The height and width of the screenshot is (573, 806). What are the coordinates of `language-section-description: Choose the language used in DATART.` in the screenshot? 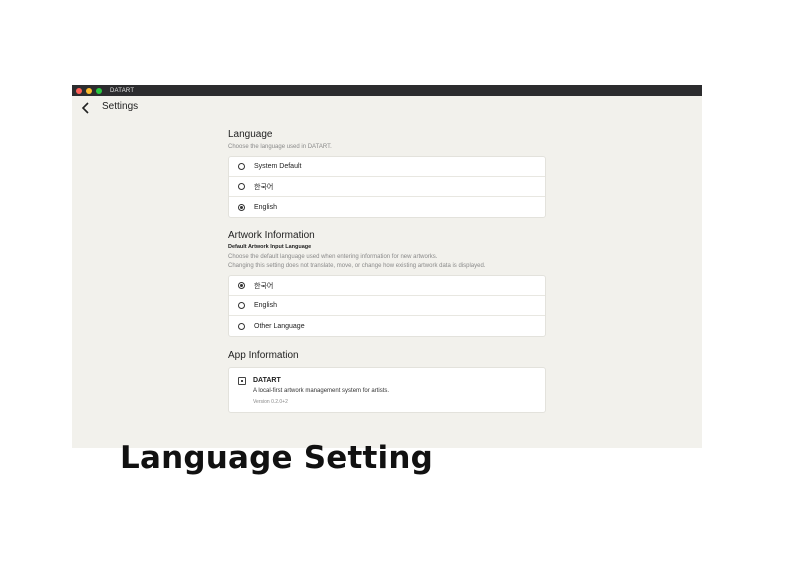 It's located at (280, 147).